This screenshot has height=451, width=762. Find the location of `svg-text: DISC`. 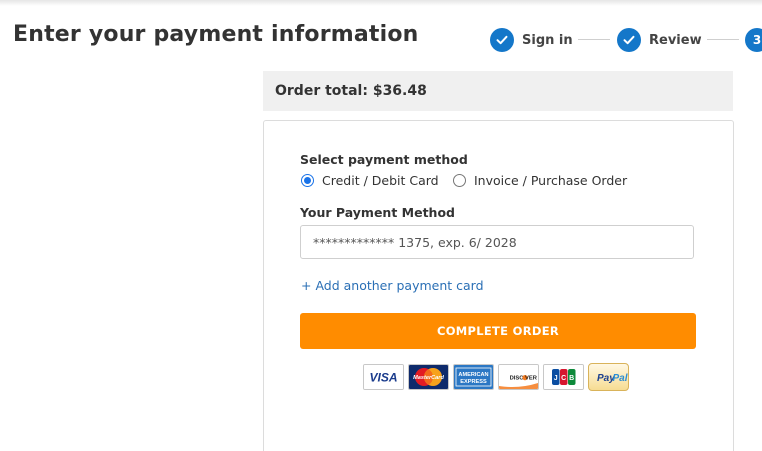

svg-text: DISC is located at coordinates (517, 379).